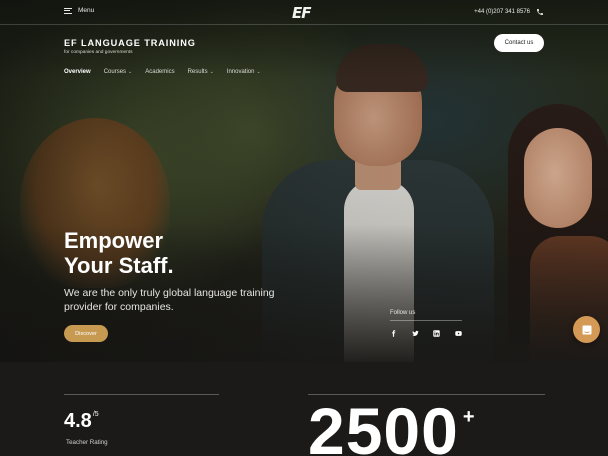 The height and width of the screenshot is (456, 608). I want to click on phone-link: +44 (0)207 341 8576, so click(509, 12).